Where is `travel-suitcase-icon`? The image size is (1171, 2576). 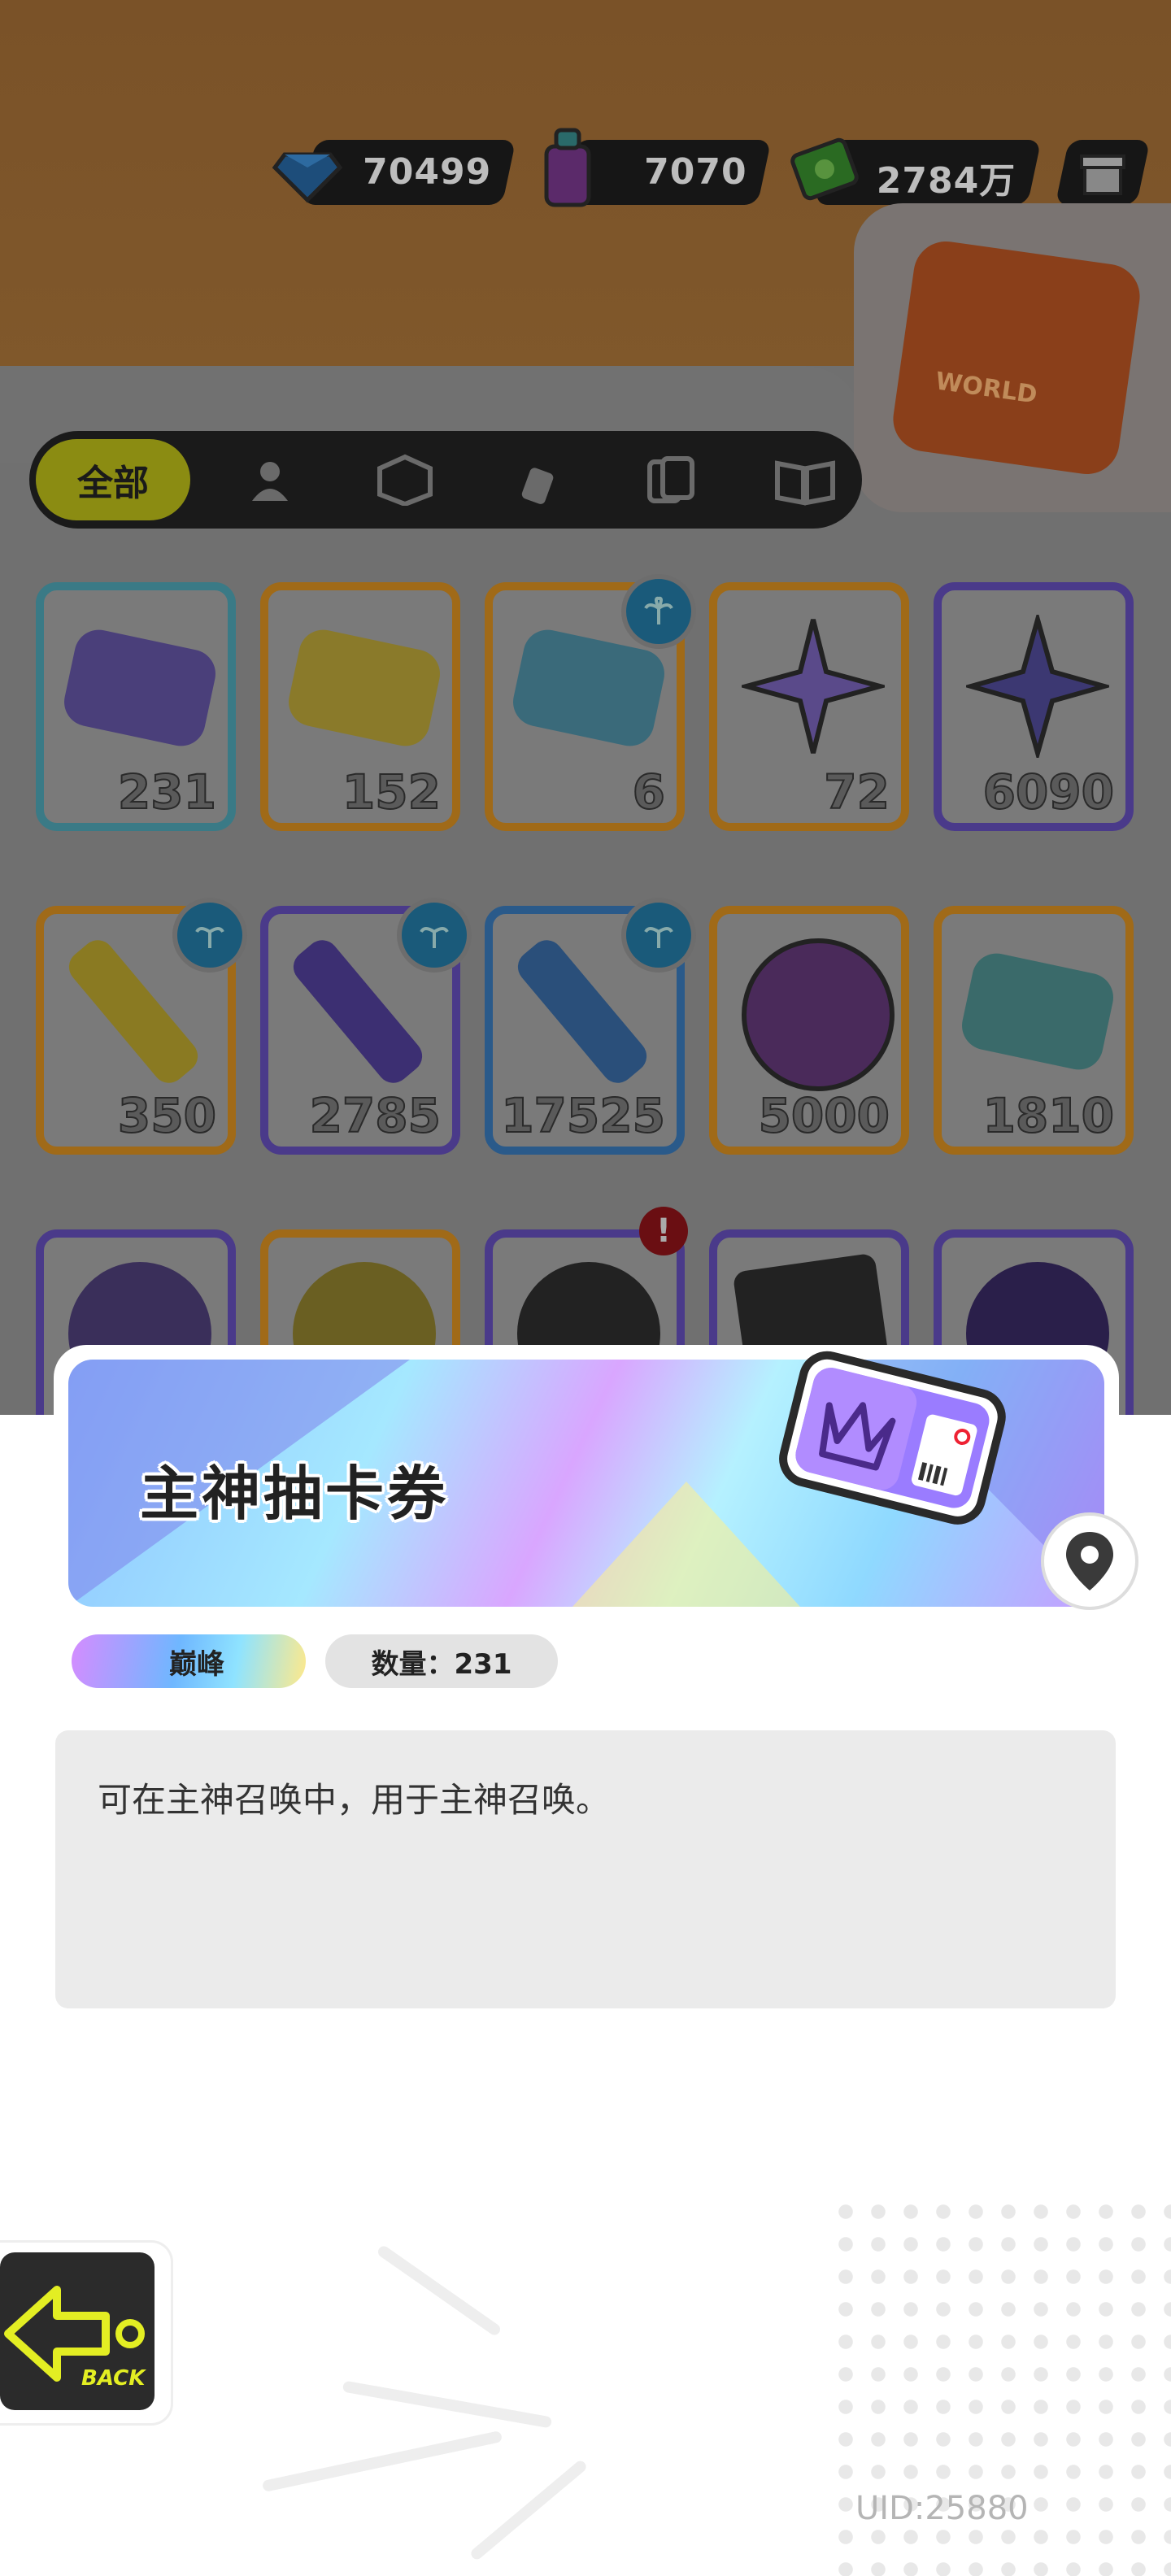
travel-suitcase-icon is located at coordinates (1017, 358).